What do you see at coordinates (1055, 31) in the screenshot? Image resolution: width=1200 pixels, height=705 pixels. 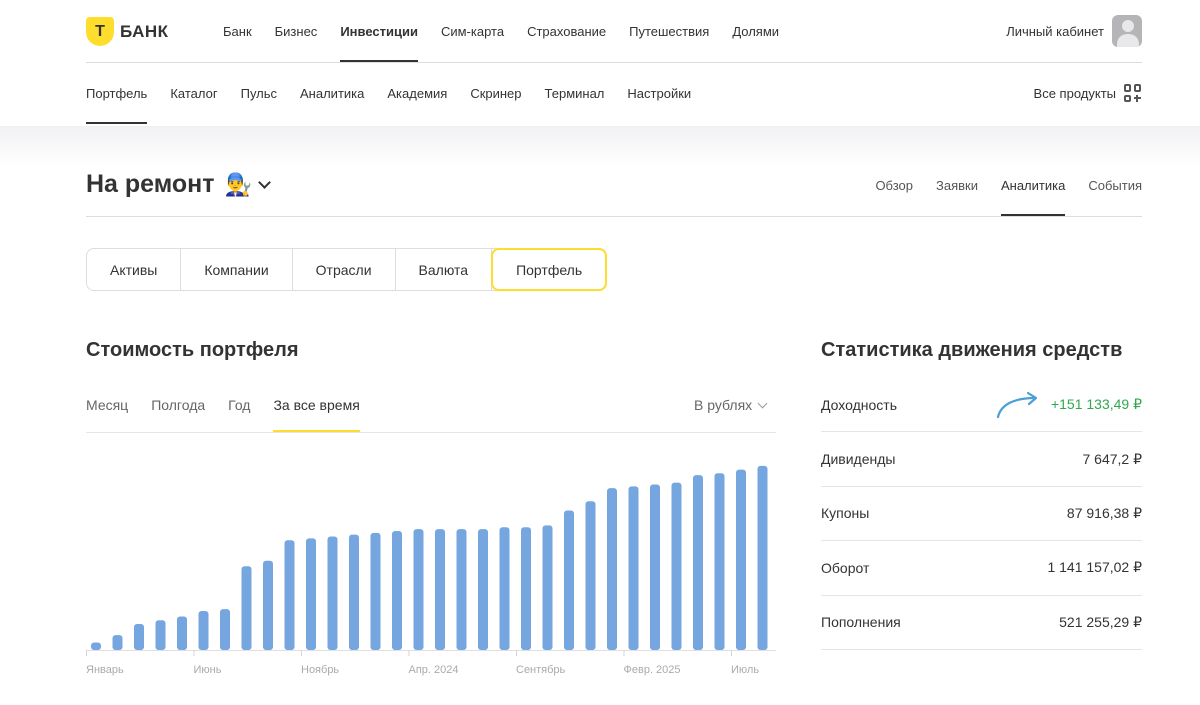 I see `cabinet-label: Личный кабинет` at bounding box center [1055, 31].